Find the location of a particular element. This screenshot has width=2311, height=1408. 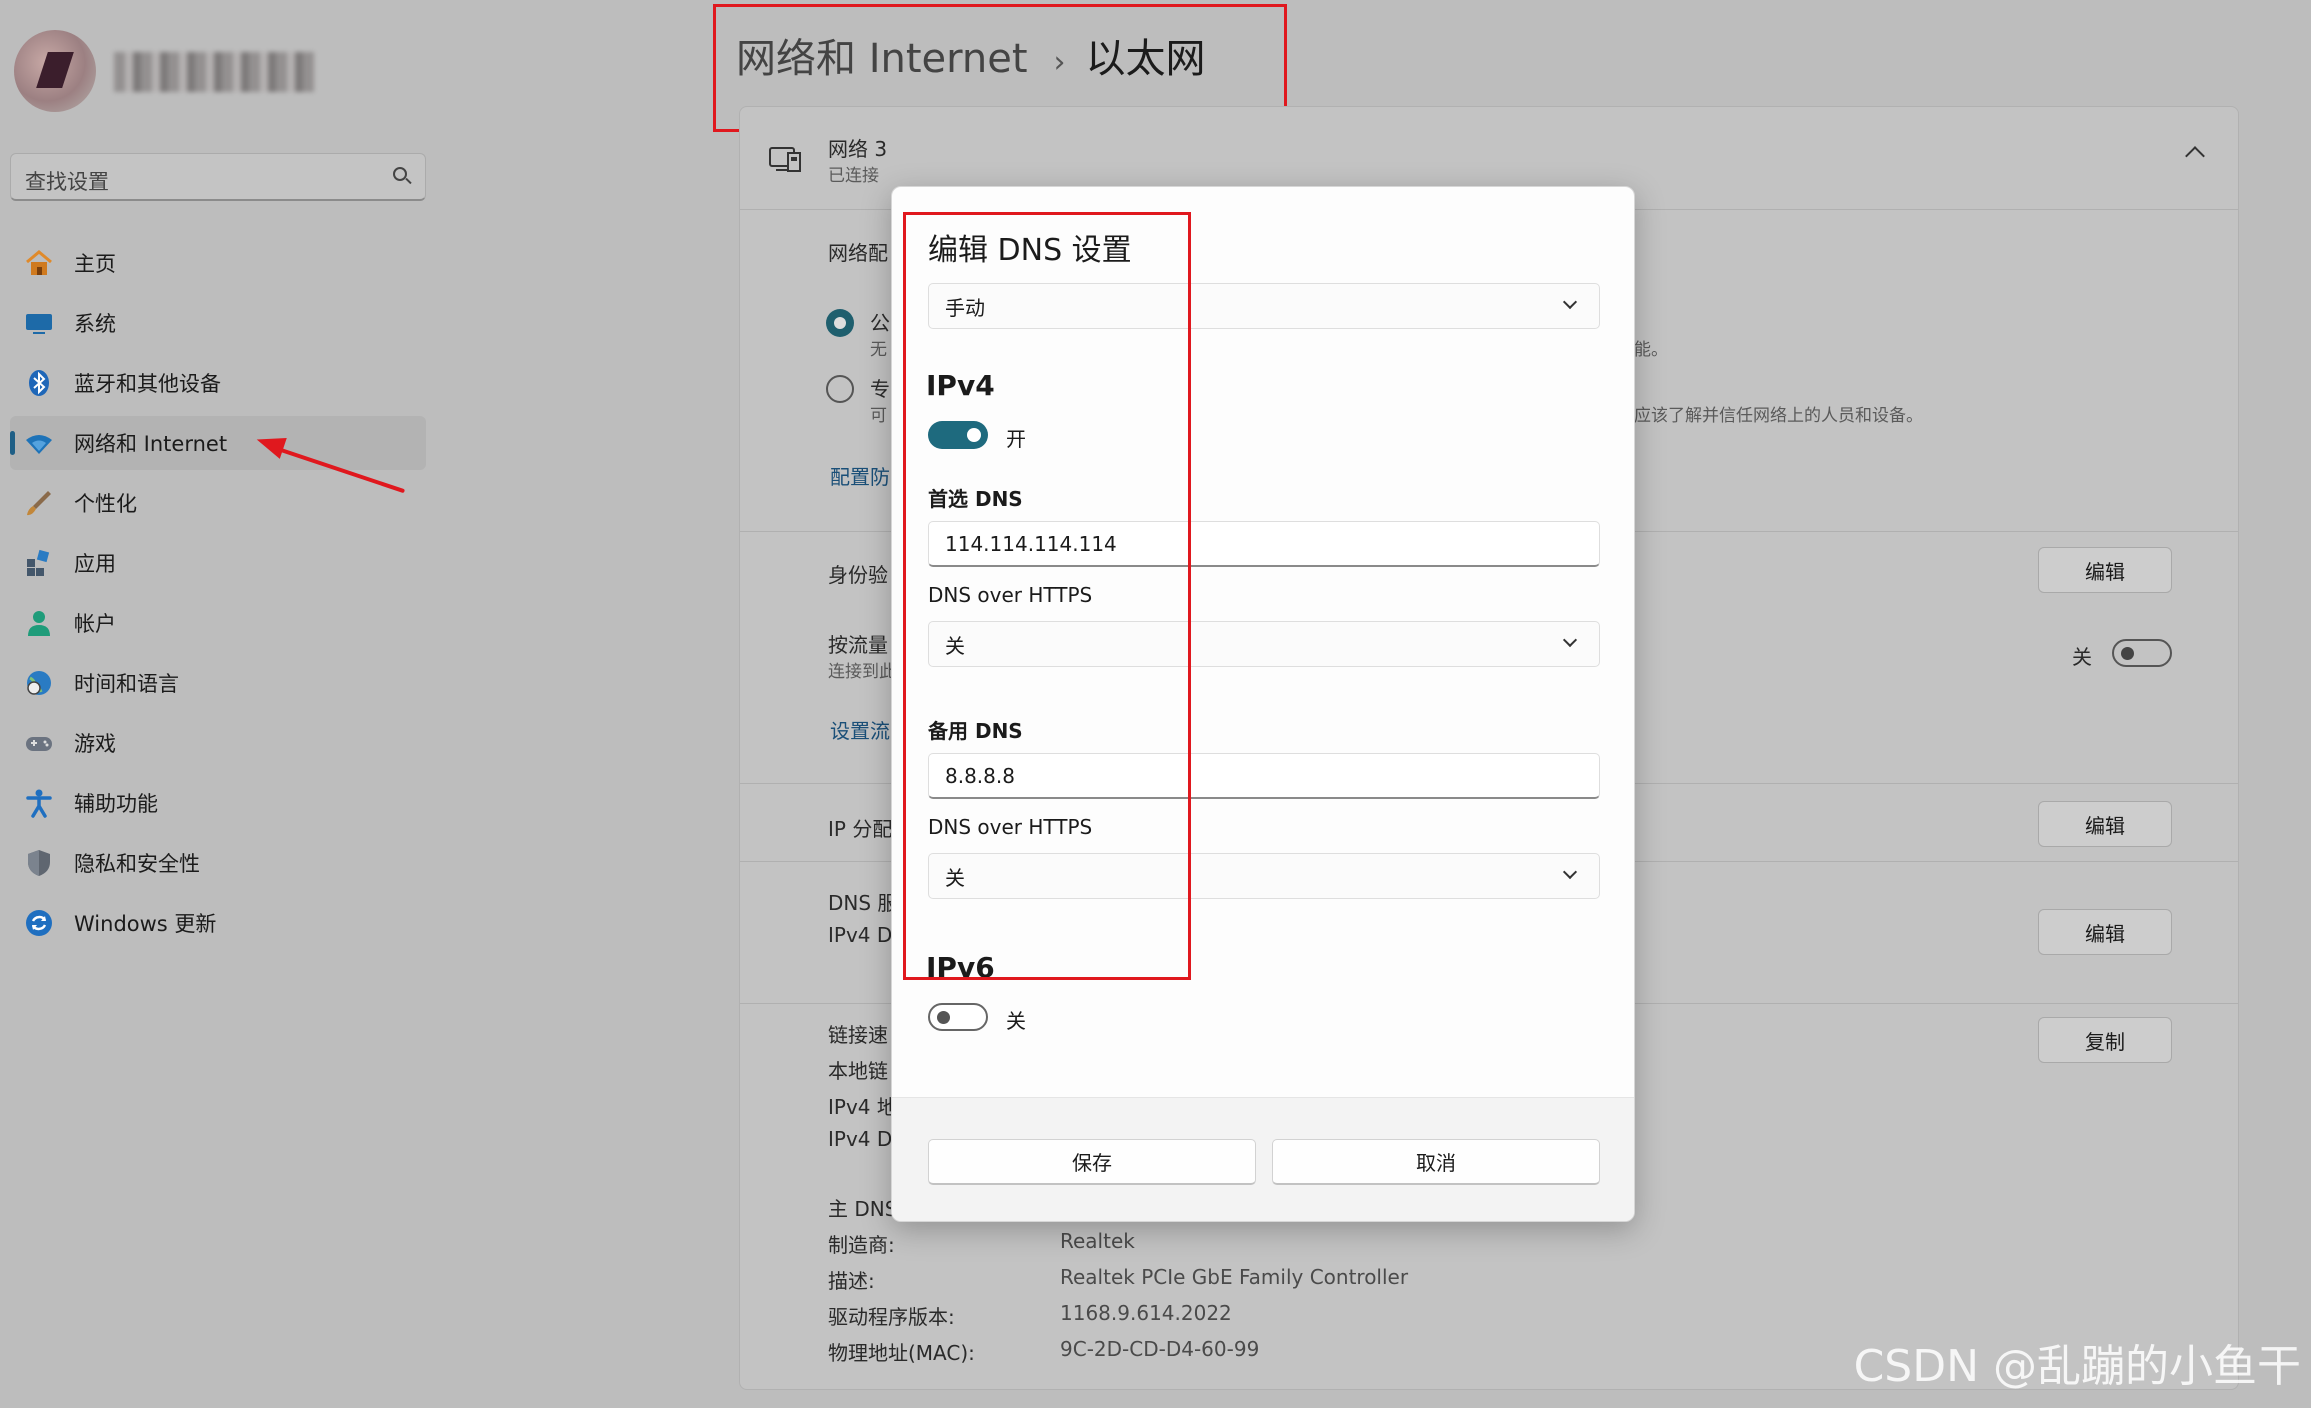

data-limit-link: 设置流 is located at coordinates (860, 729).